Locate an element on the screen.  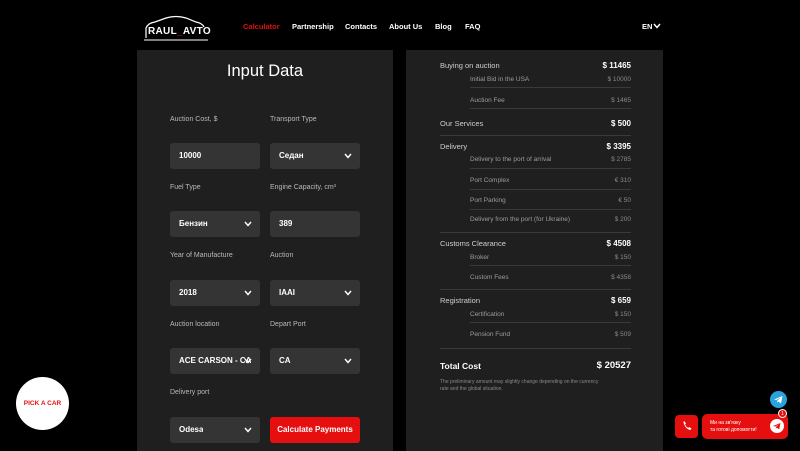
pick-a-car-button: PICK A CAR is located at coordinates (42, 403).